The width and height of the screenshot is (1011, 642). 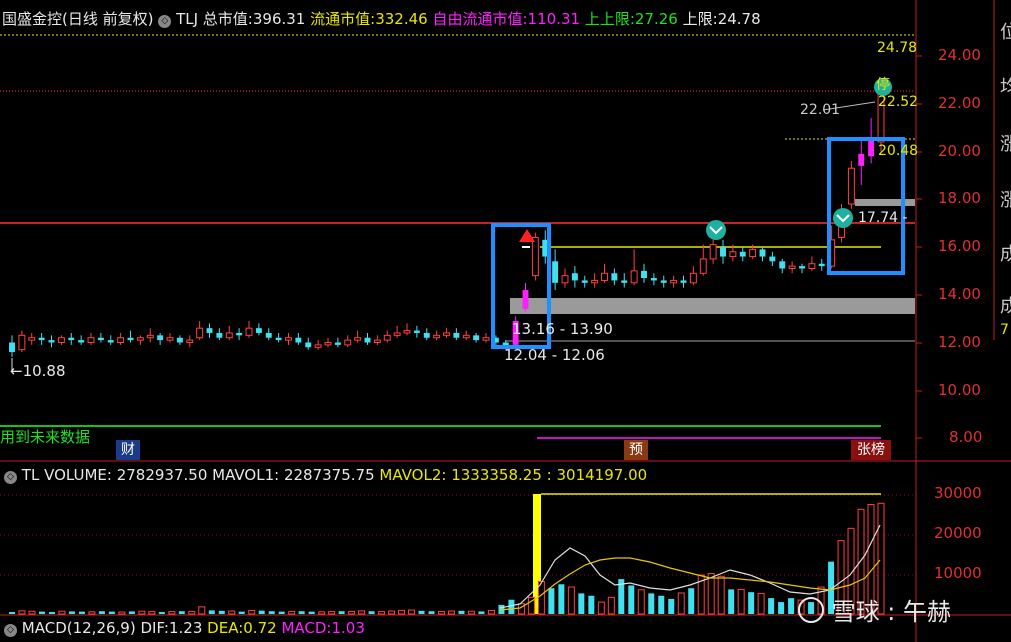 What do you see at coordinates (898, 151) in the screenshot?
I see `level-label-2048: 20.48` at bounding box center [898, 151].